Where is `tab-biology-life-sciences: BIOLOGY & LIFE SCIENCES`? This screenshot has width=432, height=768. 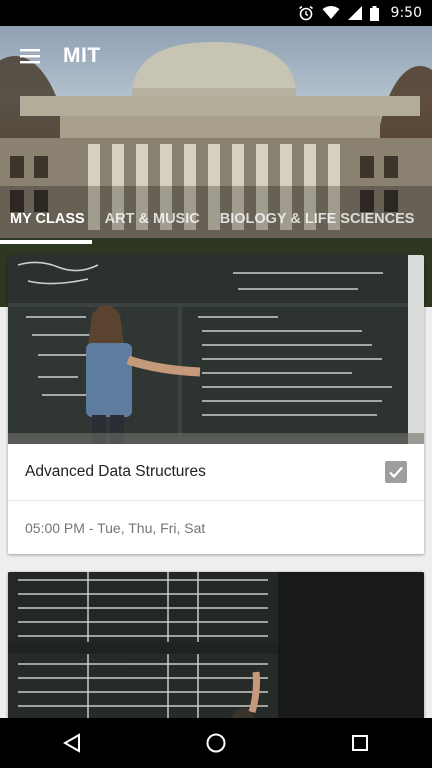
tab-biology-life-sciences: BIOLOGY & LIFE SCIENCES is located at coordinates (317, 225).